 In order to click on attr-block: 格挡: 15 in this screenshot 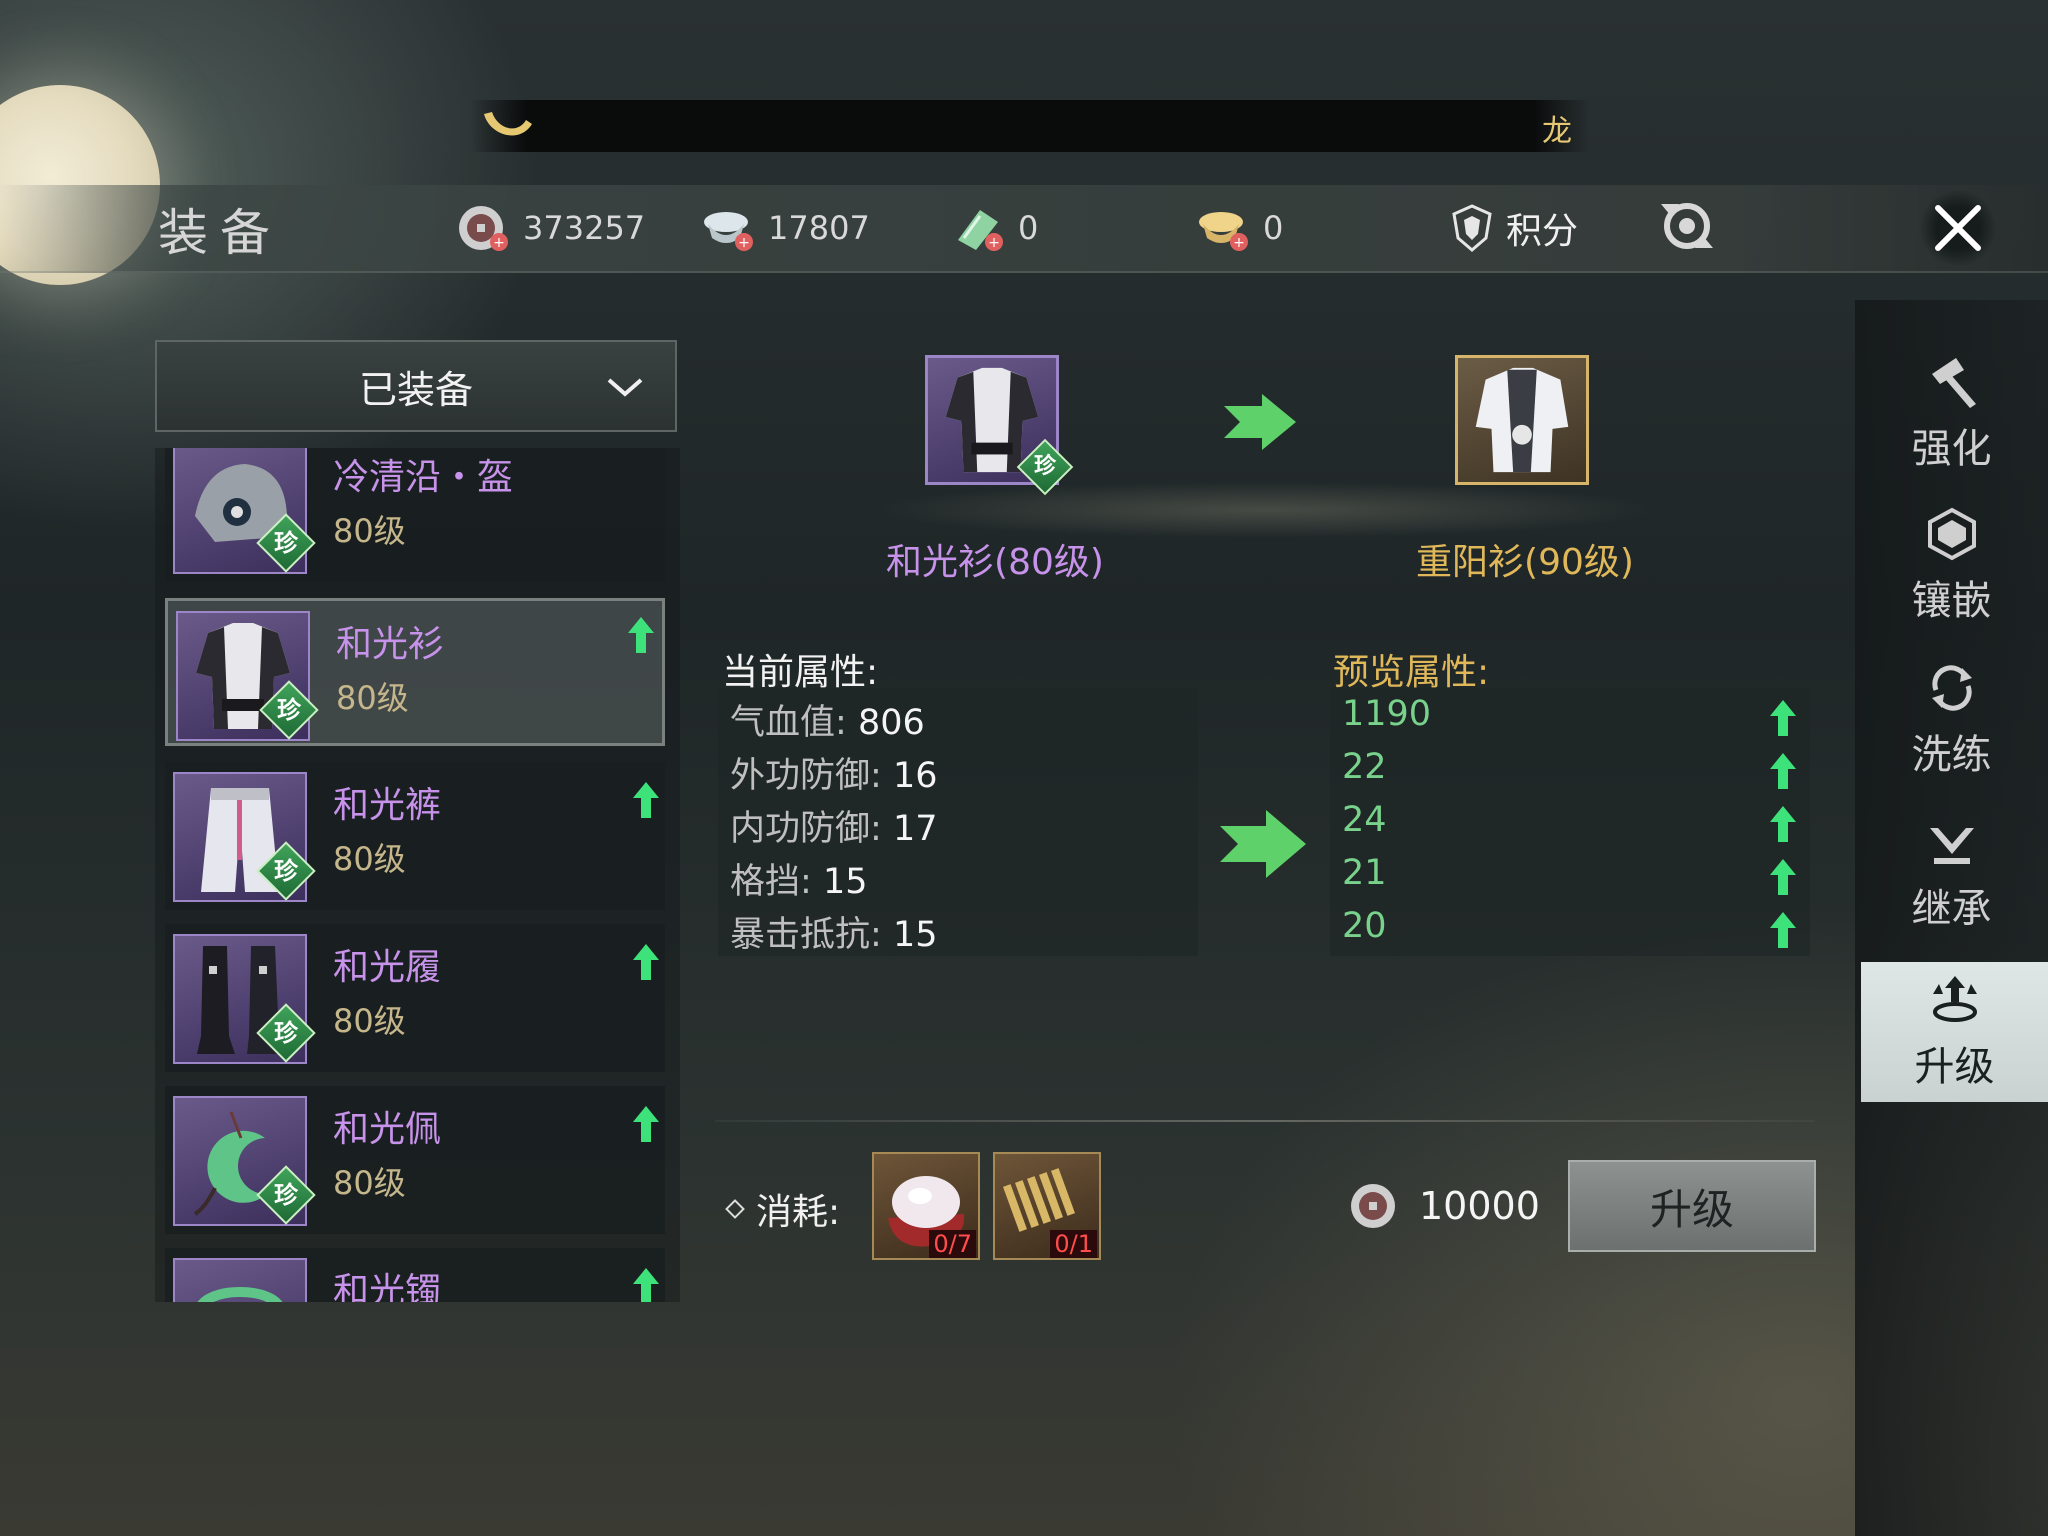, I will do `click(799, 882)`.